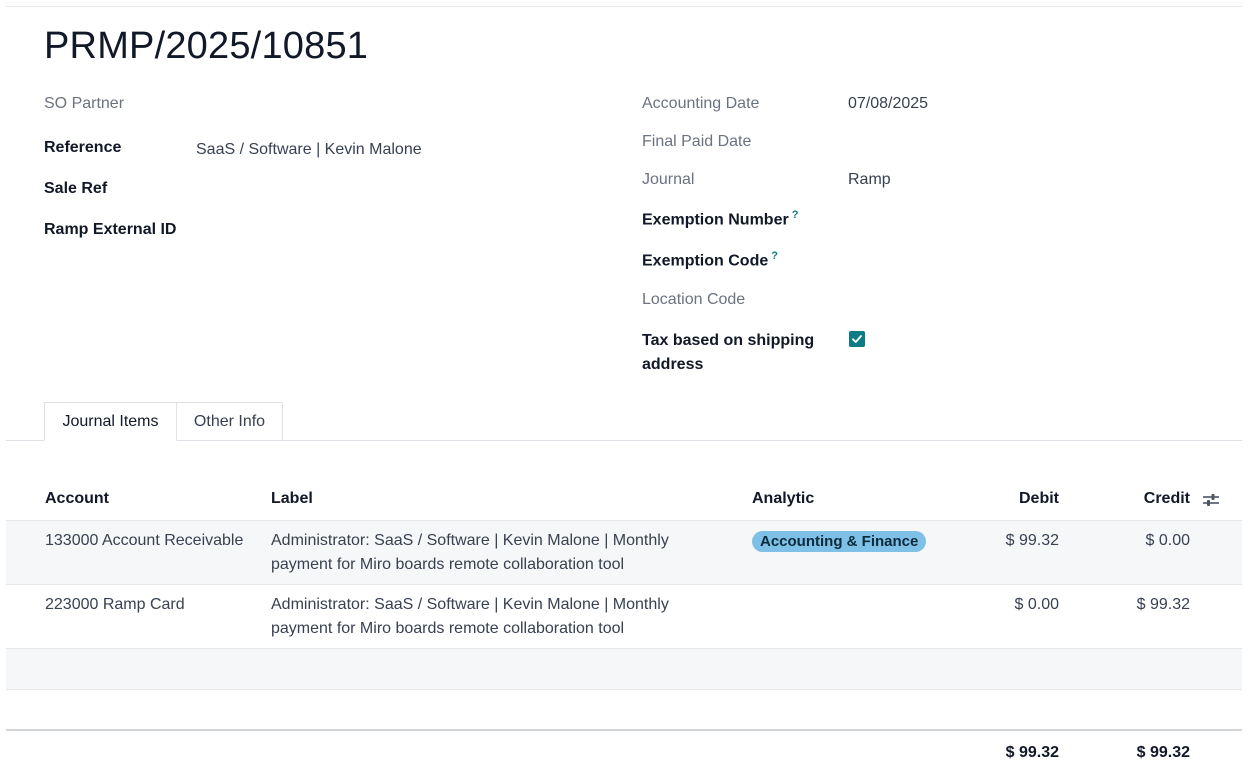  What do you see at coordinates (1211, 500) in the screenshot?
I see `column-settings-icon` at bounding box center [1211, 500].